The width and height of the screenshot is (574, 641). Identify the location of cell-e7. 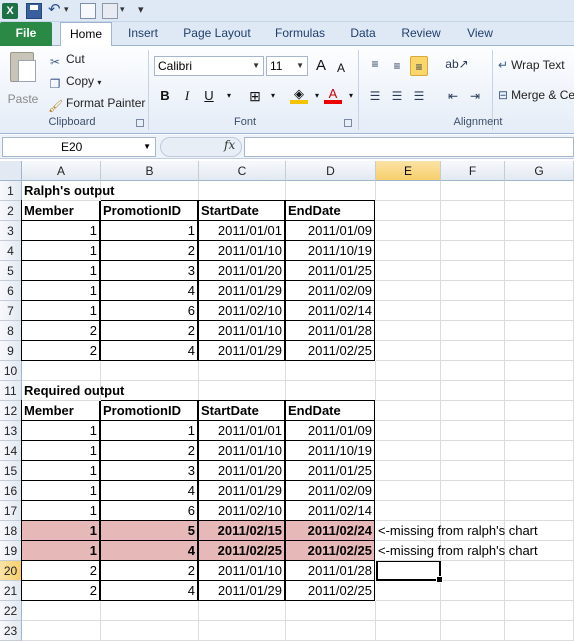
(408, 311).